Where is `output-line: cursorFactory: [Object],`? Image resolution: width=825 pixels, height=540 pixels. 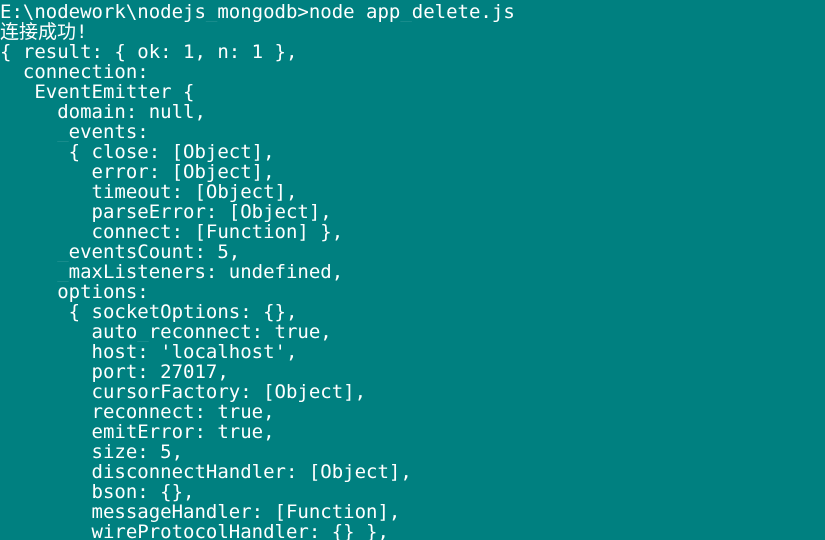
output-line: cursorFactory: [Object], is located at coordinates (183, 392).